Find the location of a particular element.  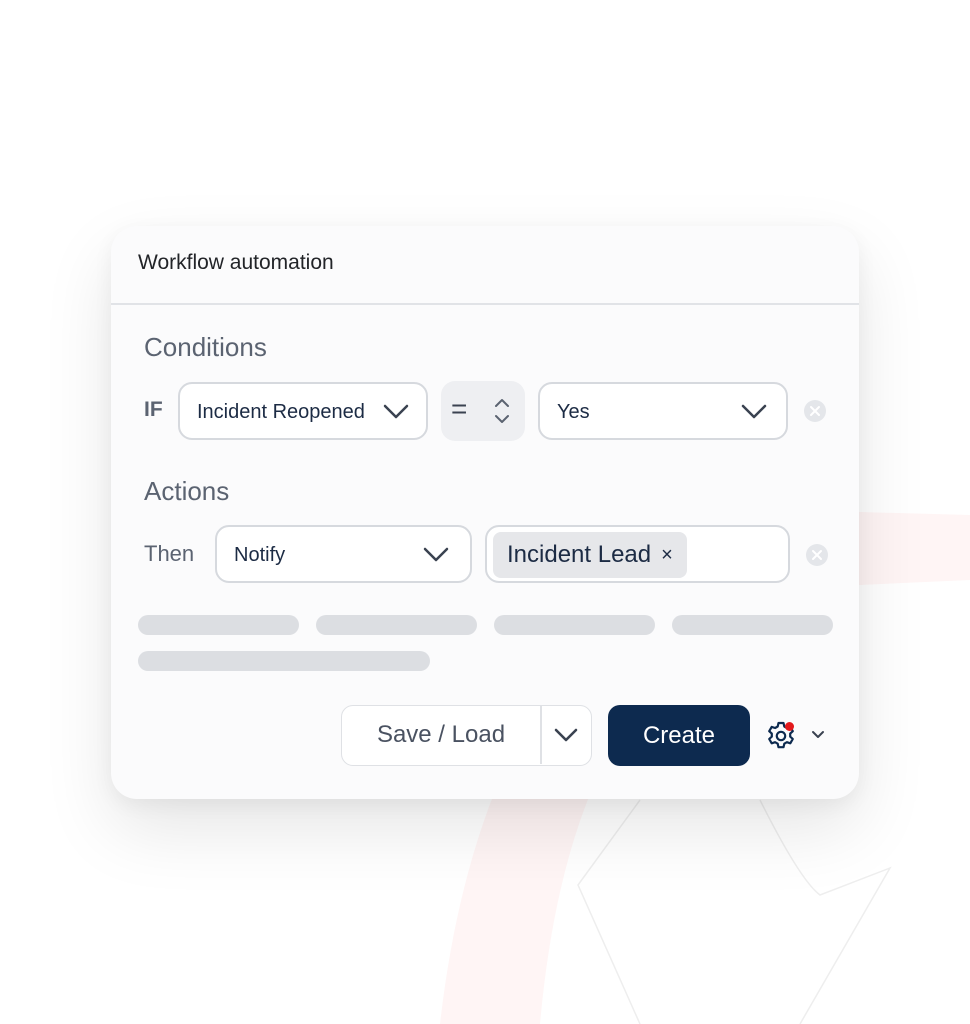

save-load-split-button: Save / Load is located at coordinates (466, 735).